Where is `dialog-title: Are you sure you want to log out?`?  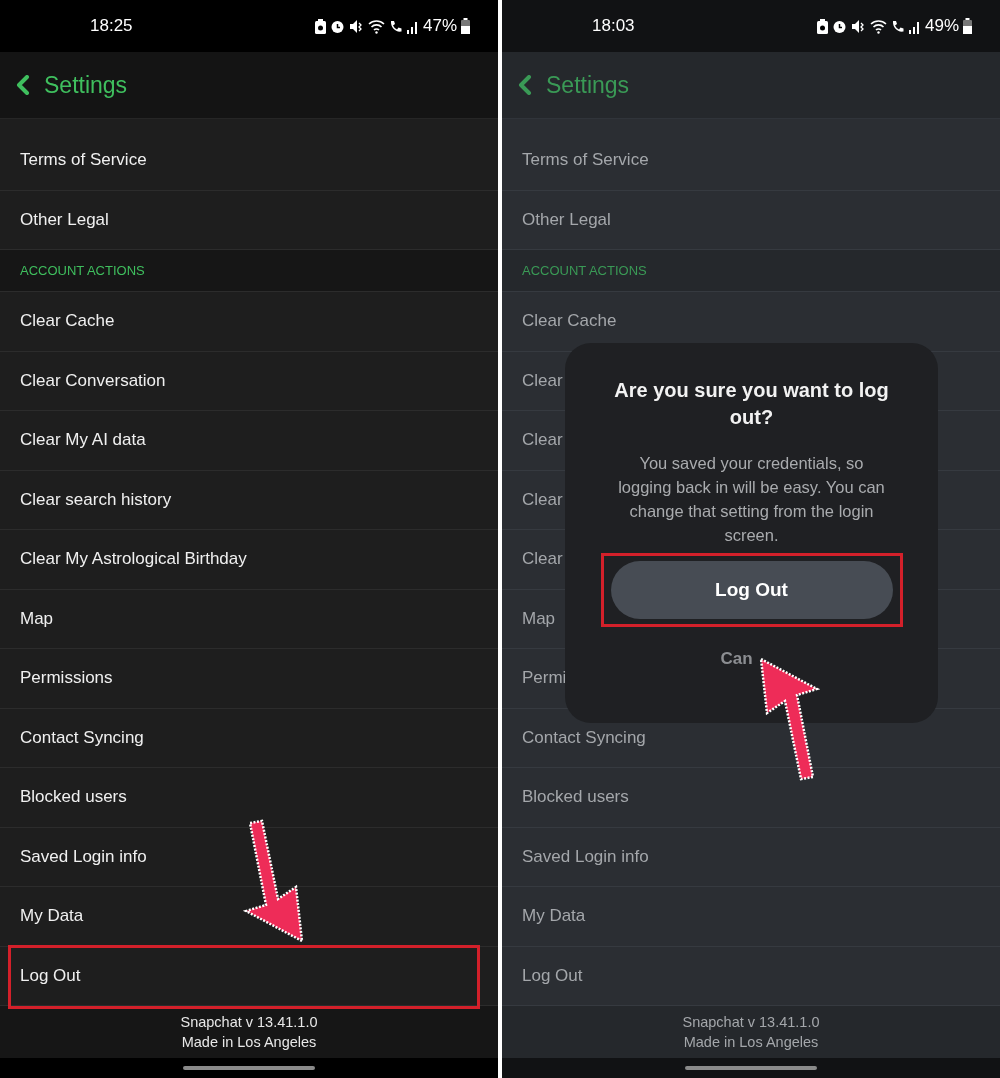 dialog-title: Are you sure you want to log out? is located at coordinates (751, 404).